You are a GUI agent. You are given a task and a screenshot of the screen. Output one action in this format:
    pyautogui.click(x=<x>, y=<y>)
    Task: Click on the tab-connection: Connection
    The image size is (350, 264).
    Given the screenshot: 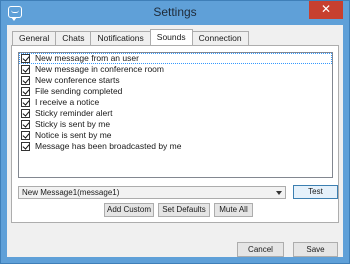 What is the action you would take?
    pyautogui.click(x=220, y=38)
    